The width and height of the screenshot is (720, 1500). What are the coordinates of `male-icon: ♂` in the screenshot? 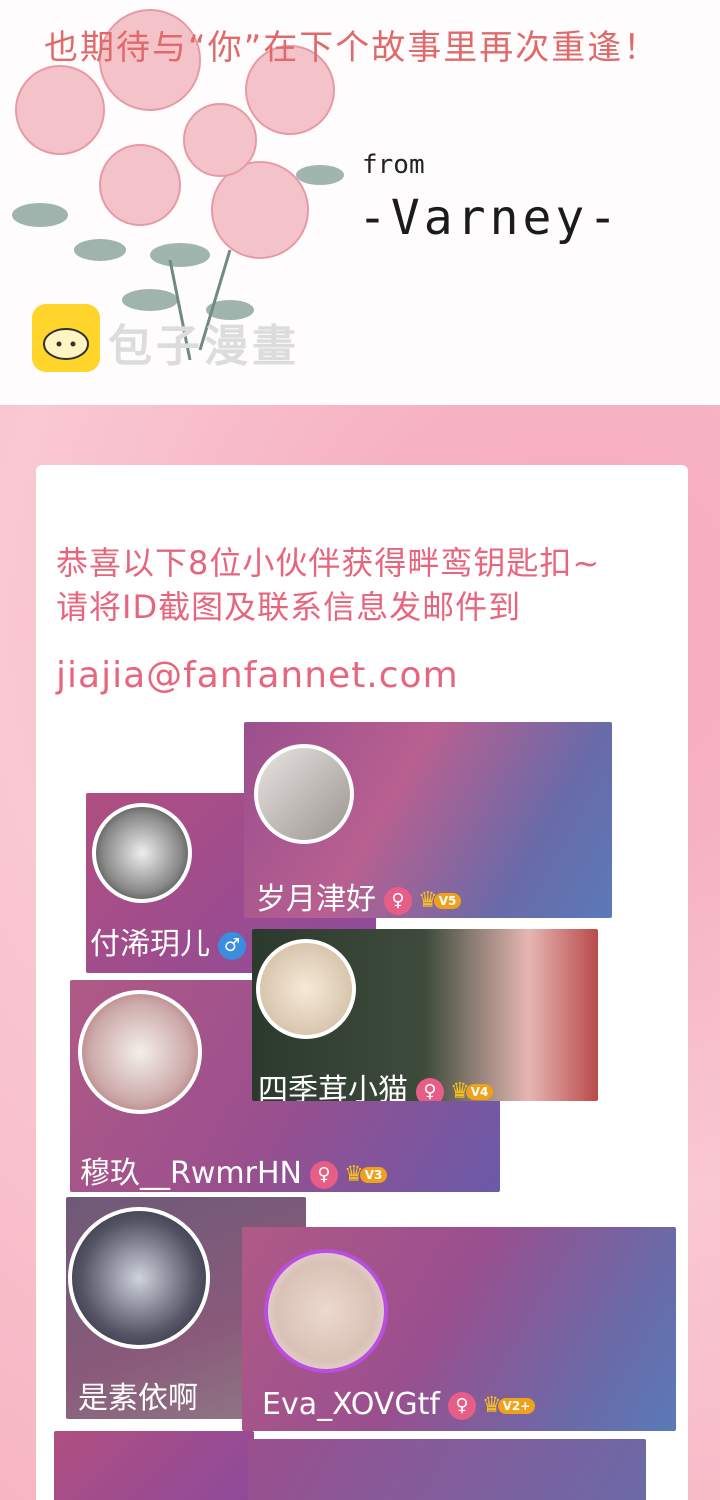 It's located at (232, 945).